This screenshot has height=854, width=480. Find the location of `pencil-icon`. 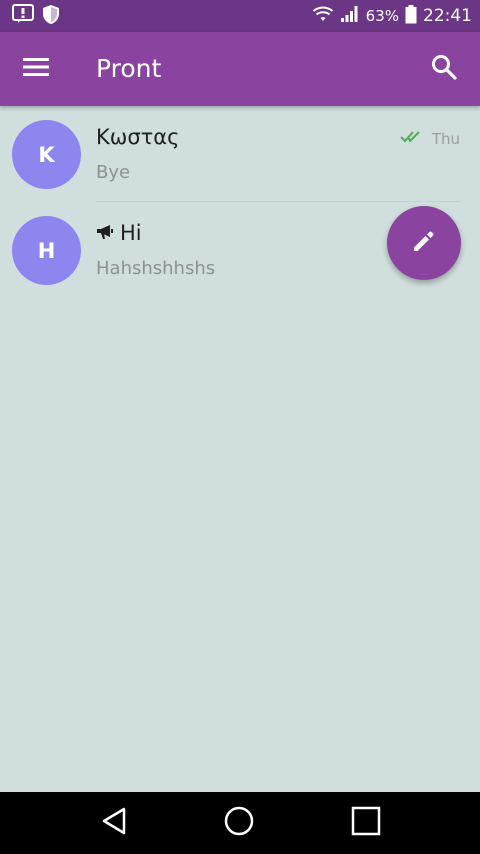

pencil-icon is located at coordinates (424, 243).